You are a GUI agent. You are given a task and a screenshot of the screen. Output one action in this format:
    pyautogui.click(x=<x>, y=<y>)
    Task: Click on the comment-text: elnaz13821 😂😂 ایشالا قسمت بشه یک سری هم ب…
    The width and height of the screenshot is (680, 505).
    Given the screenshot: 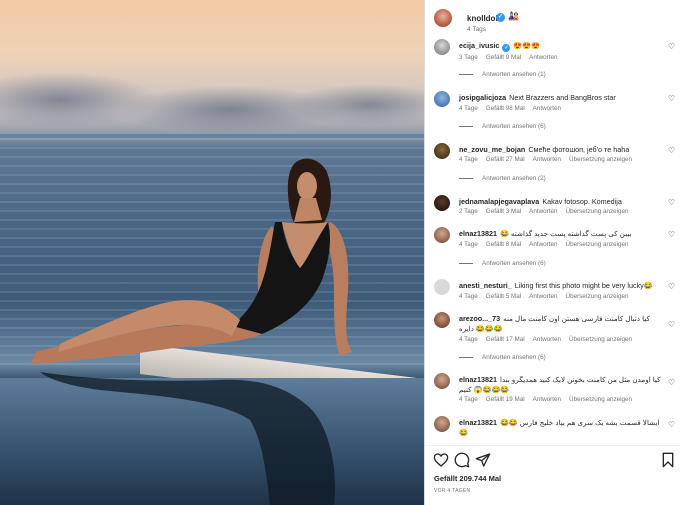 What is the action you would take?
    pyautogui.click(x=561, y=428)
    